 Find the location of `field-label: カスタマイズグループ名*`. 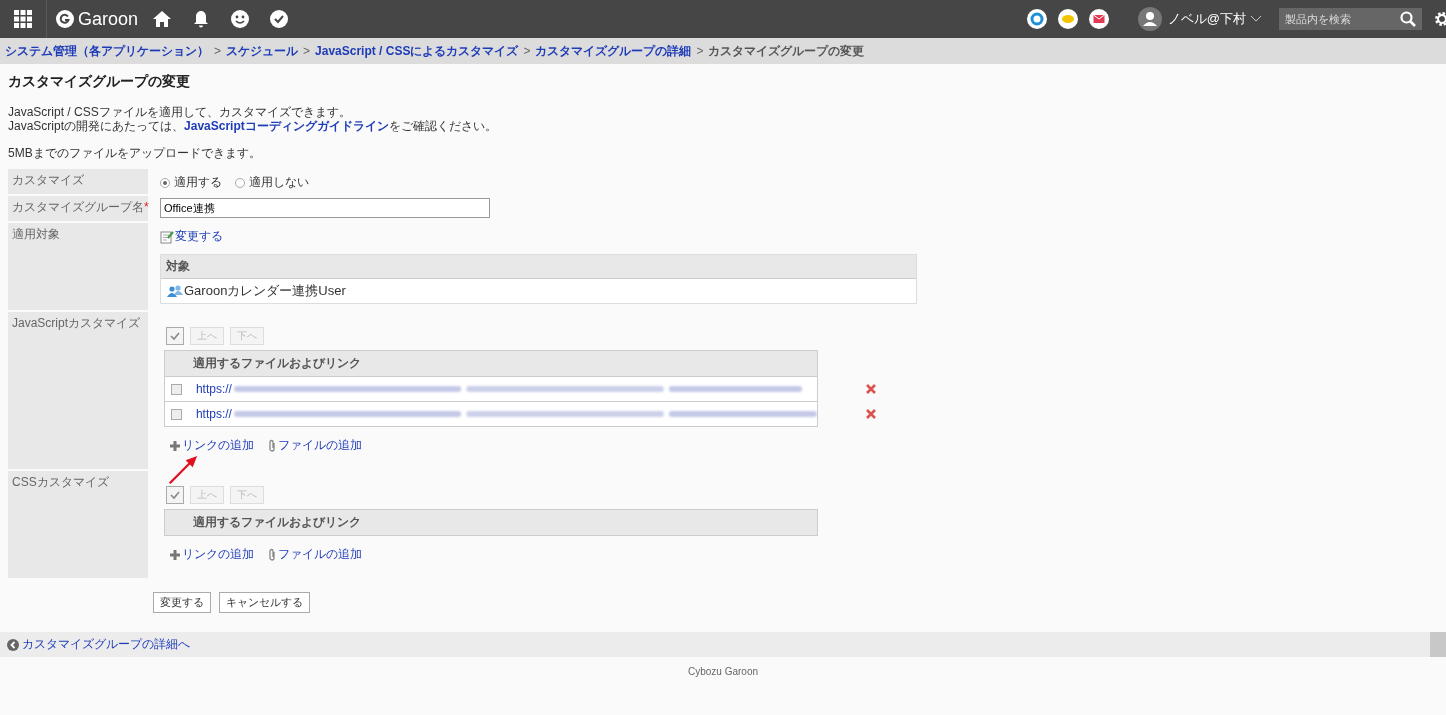

field-label: カスタマイズグループ名* is located at coordinates (78, 208).